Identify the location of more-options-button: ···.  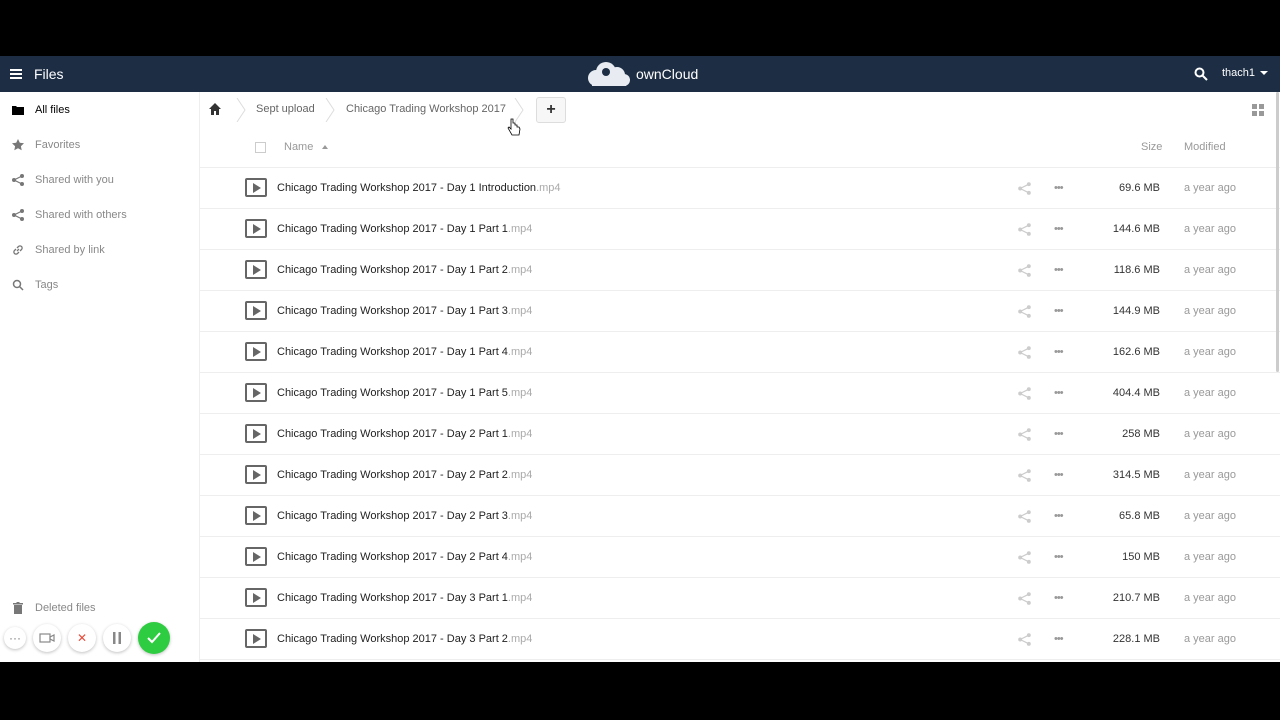
(15, 638).